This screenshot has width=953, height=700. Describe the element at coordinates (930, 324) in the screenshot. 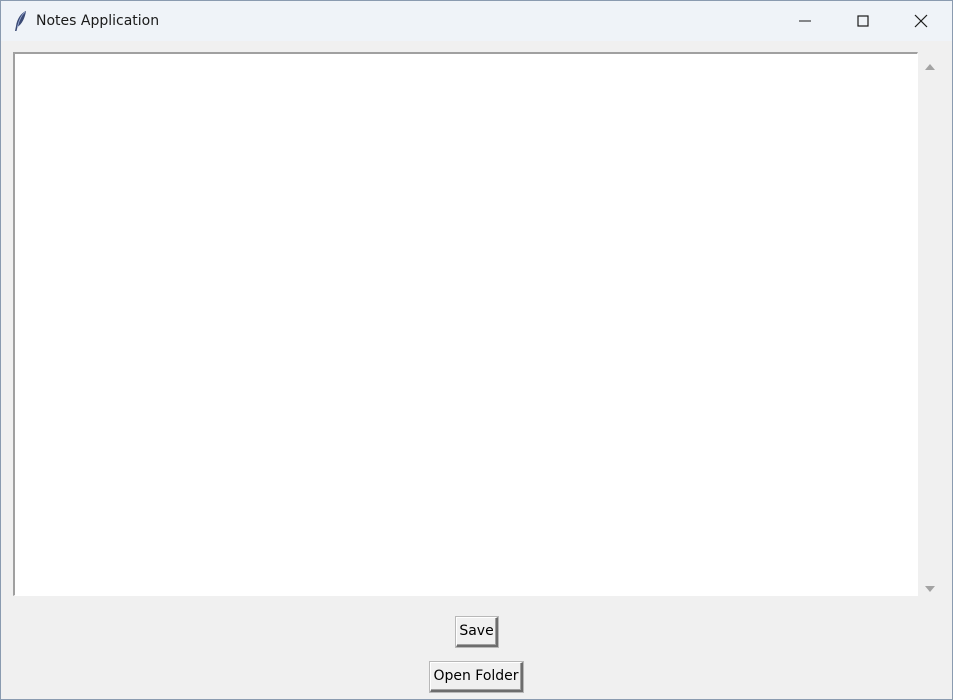

I see `vertical-scrollbar` at that location.